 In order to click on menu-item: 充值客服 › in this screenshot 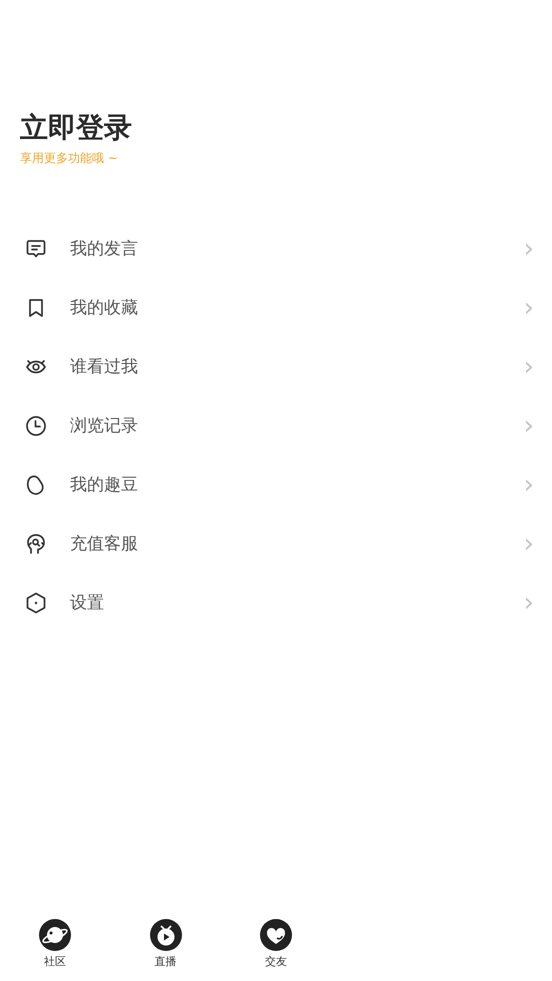, I will do `click(276, 543)`.